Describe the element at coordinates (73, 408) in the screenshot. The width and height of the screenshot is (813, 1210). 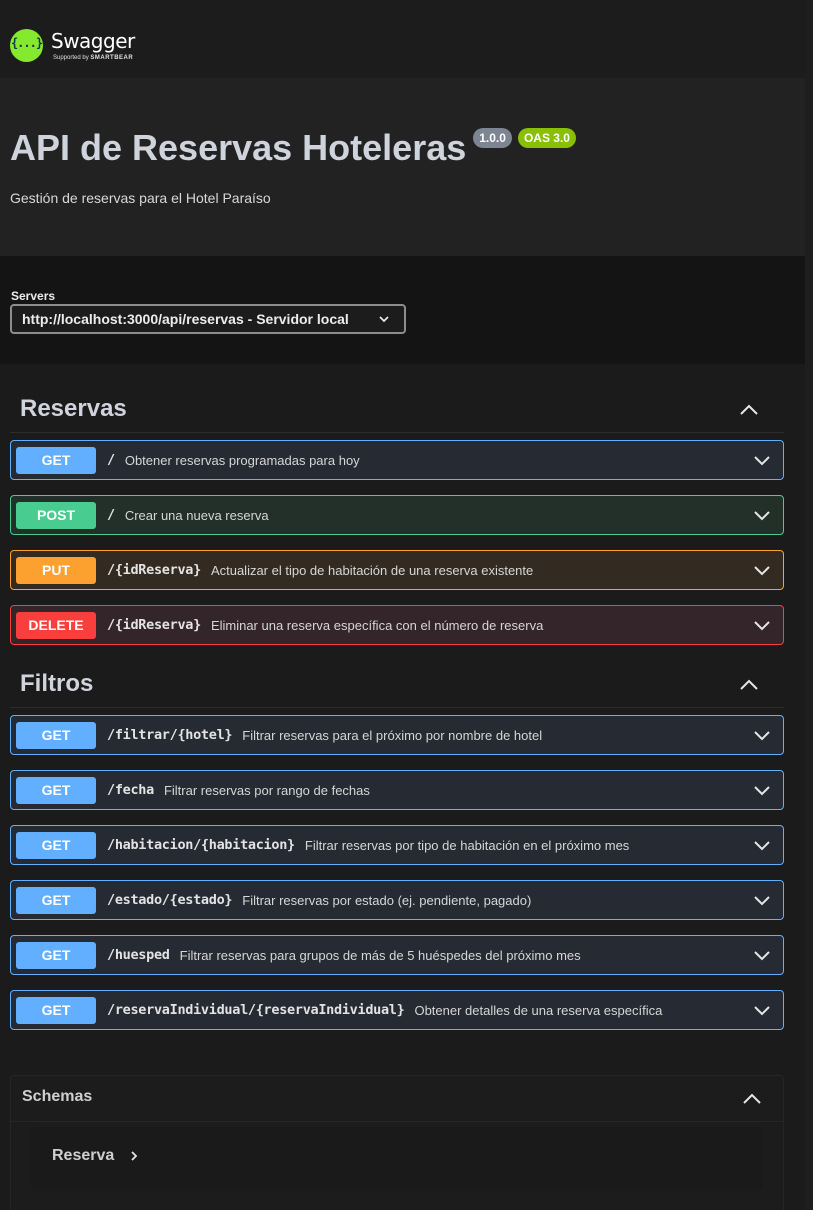
I see `section-title: Reservas` at that location.